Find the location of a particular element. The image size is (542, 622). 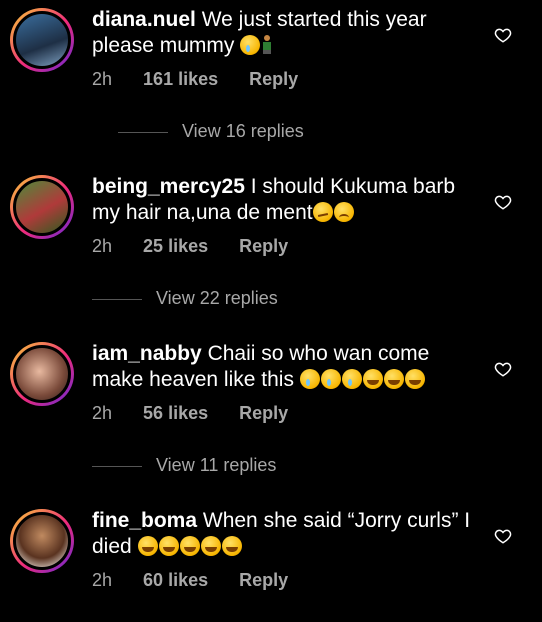

comment-username: being_mercy25 is located at coordinates (168, 186).